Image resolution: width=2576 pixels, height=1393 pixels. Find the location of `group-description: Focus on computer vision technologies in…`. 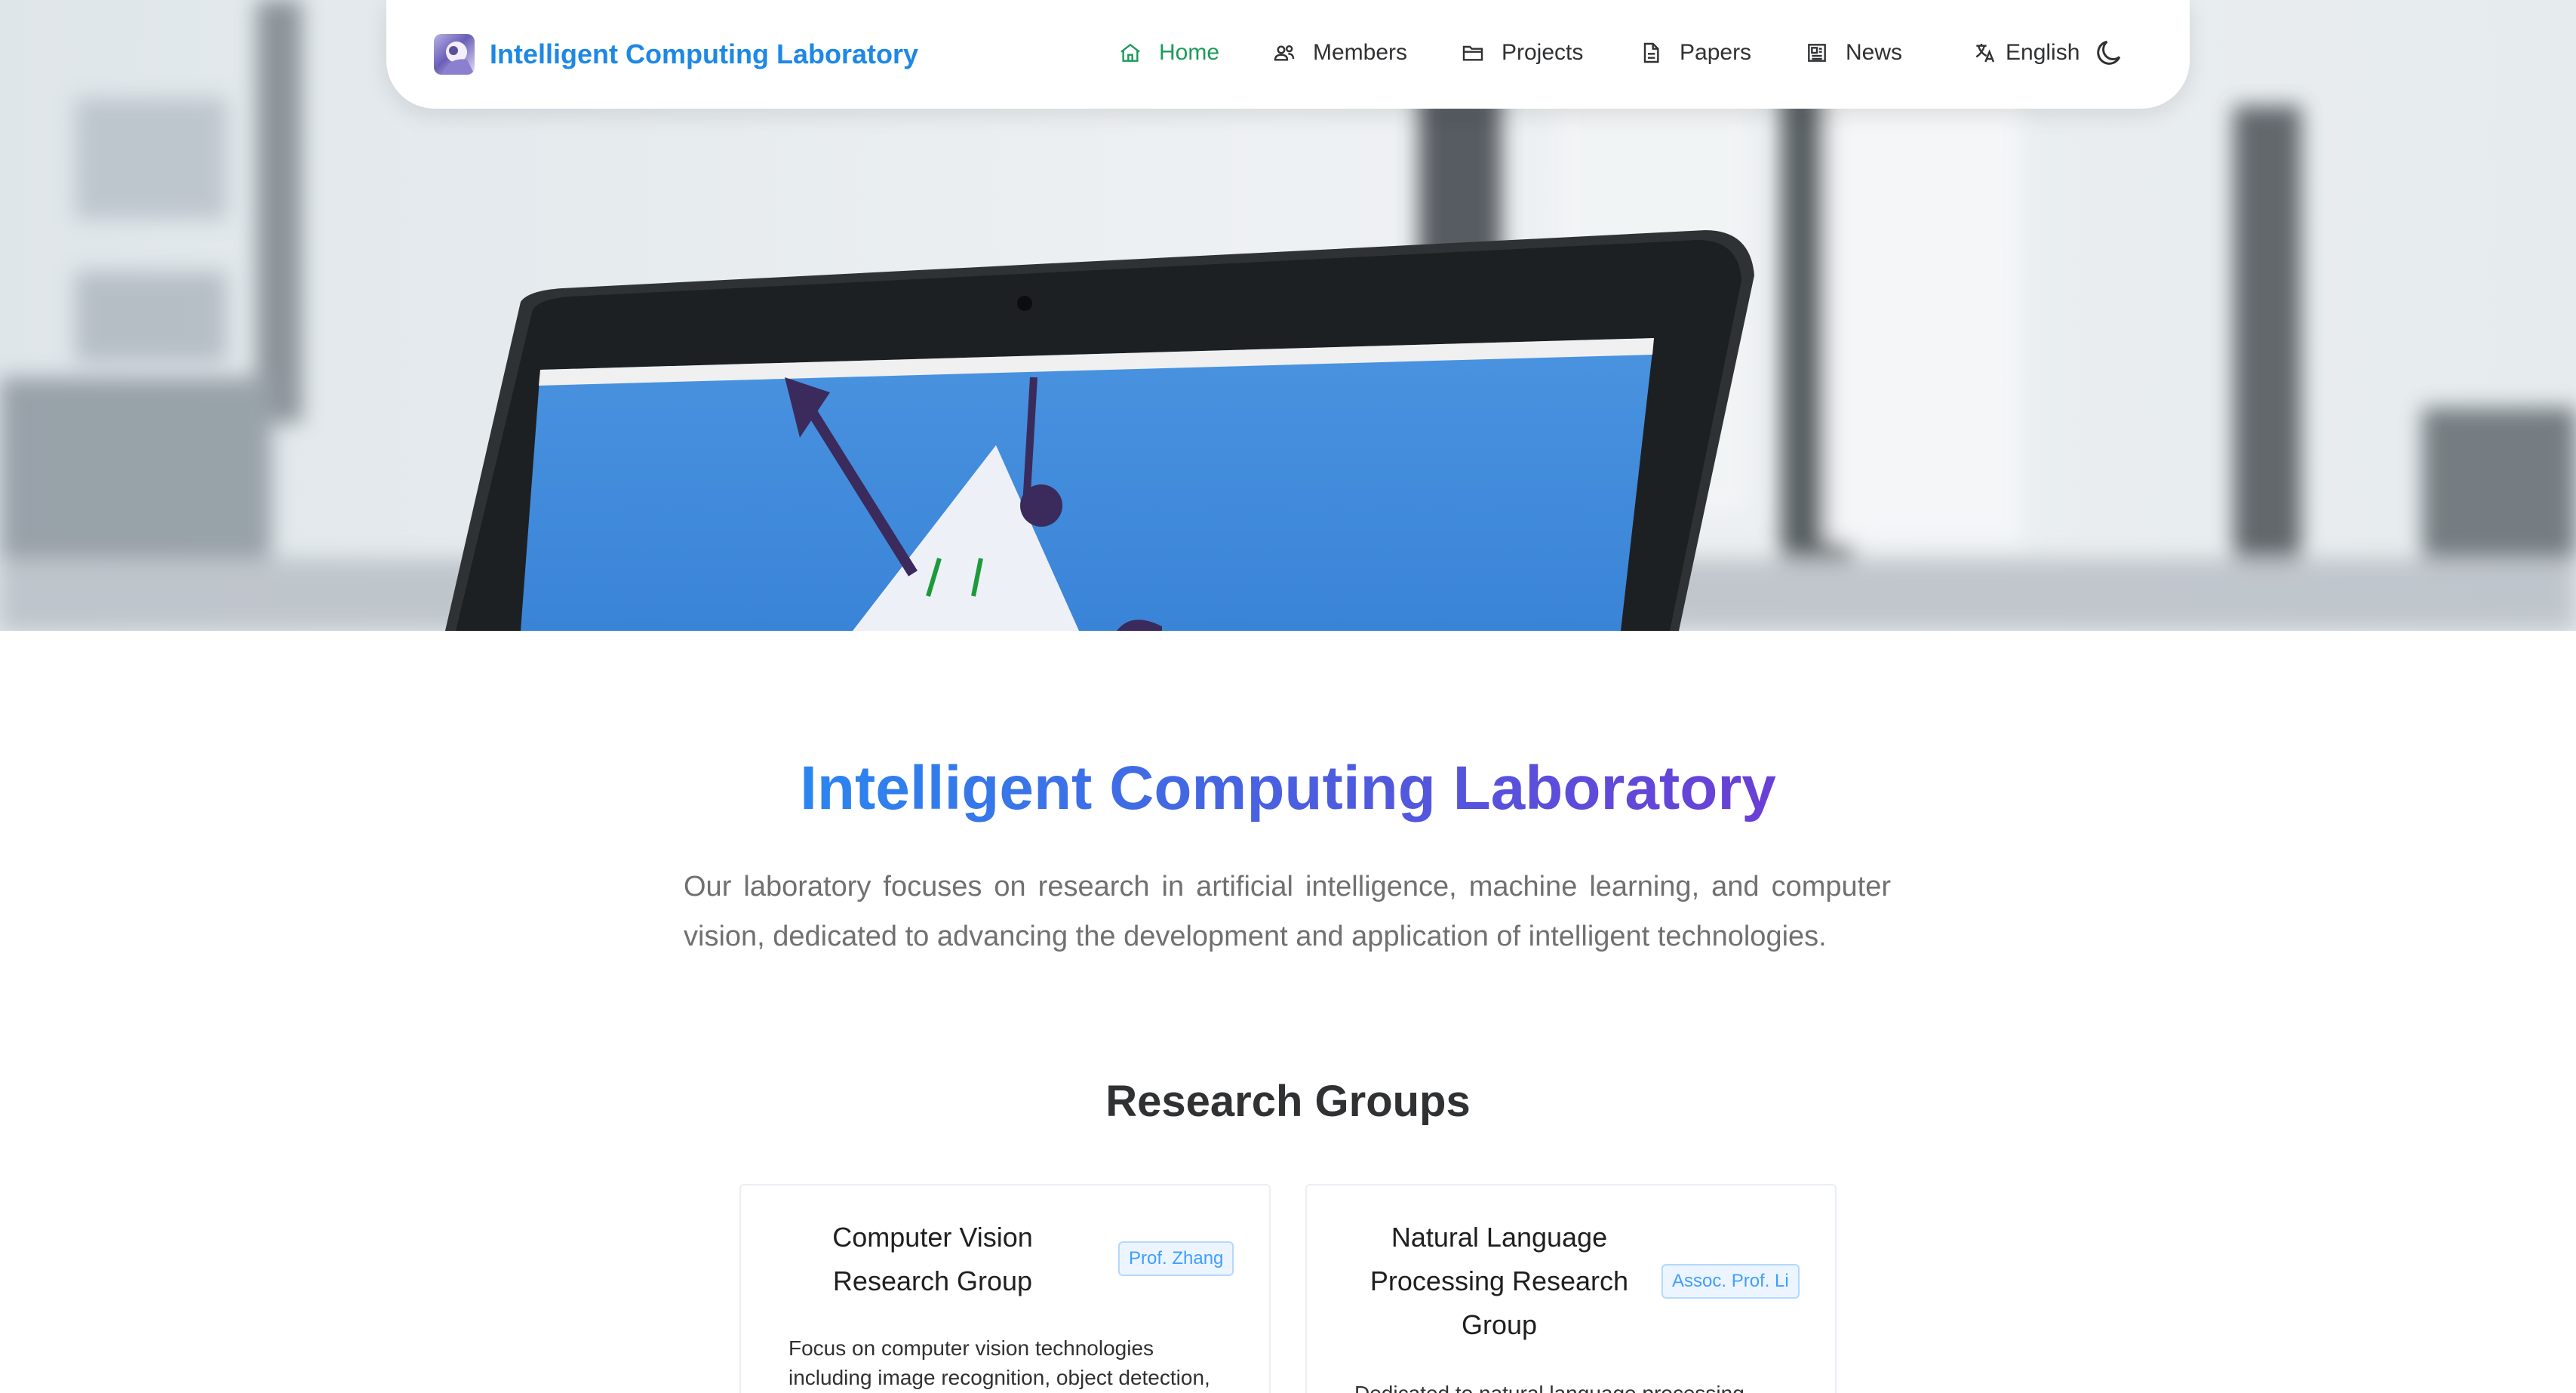

group-description: Focus on computer vision technologies in… is located at coordinates (999, 1362).